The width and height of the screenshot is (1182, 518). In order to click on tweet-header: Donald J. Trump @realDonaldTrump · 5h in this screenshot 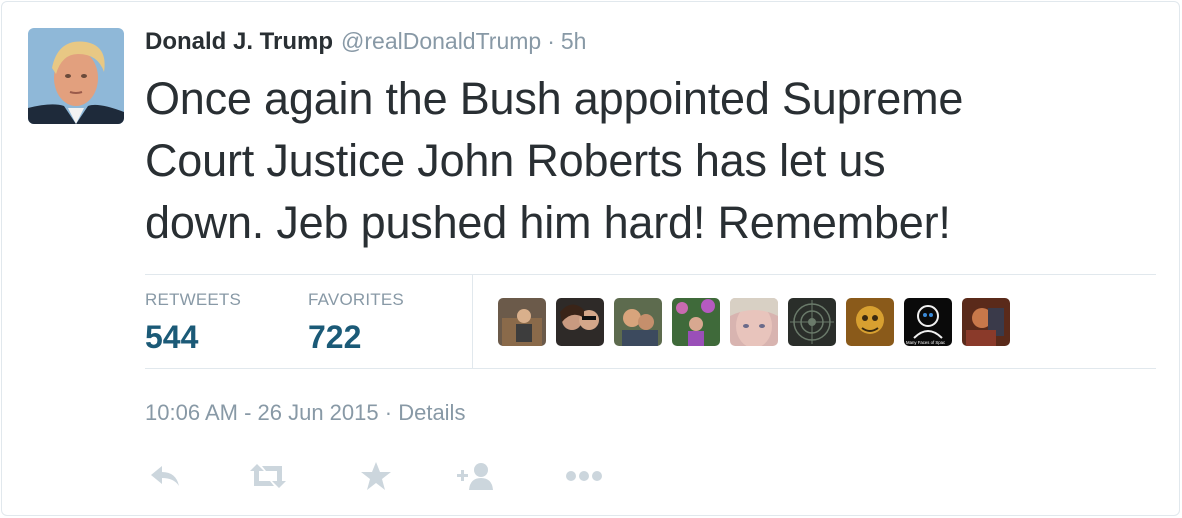, I will do `click(365, 43)`.